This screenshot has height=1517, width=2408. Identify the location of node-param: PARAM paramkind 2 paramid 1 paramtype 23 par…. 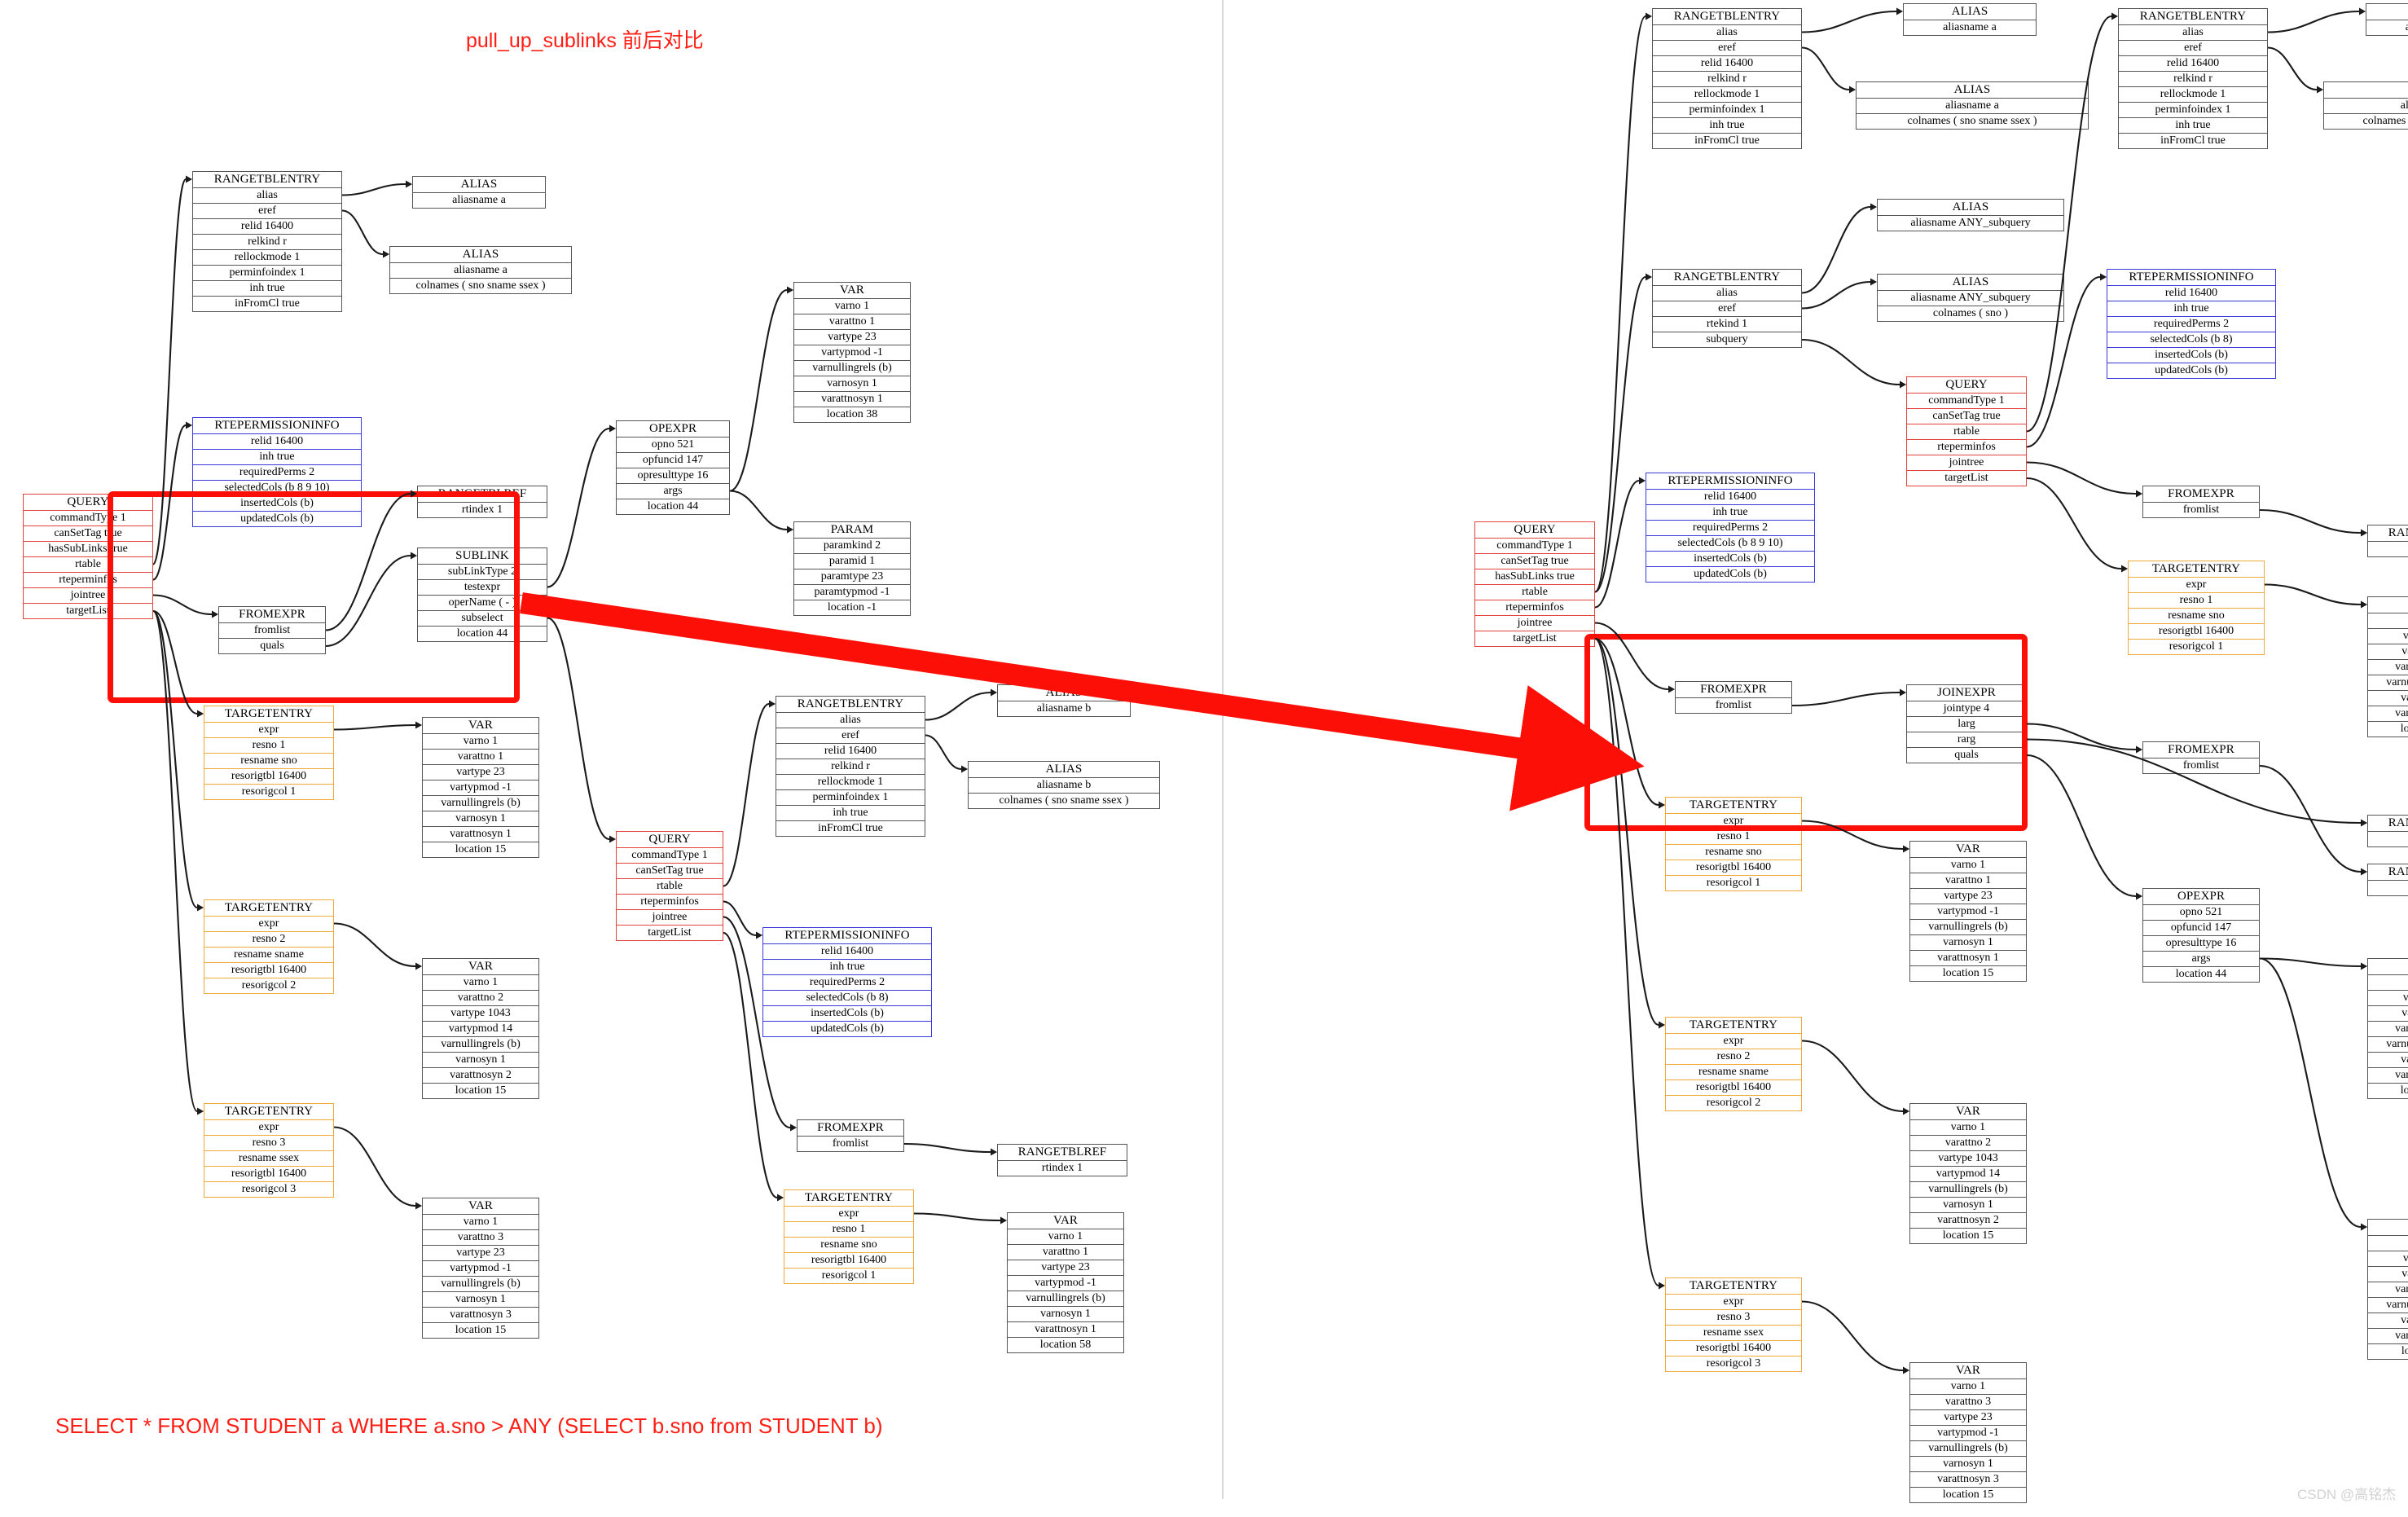
(852, 568).